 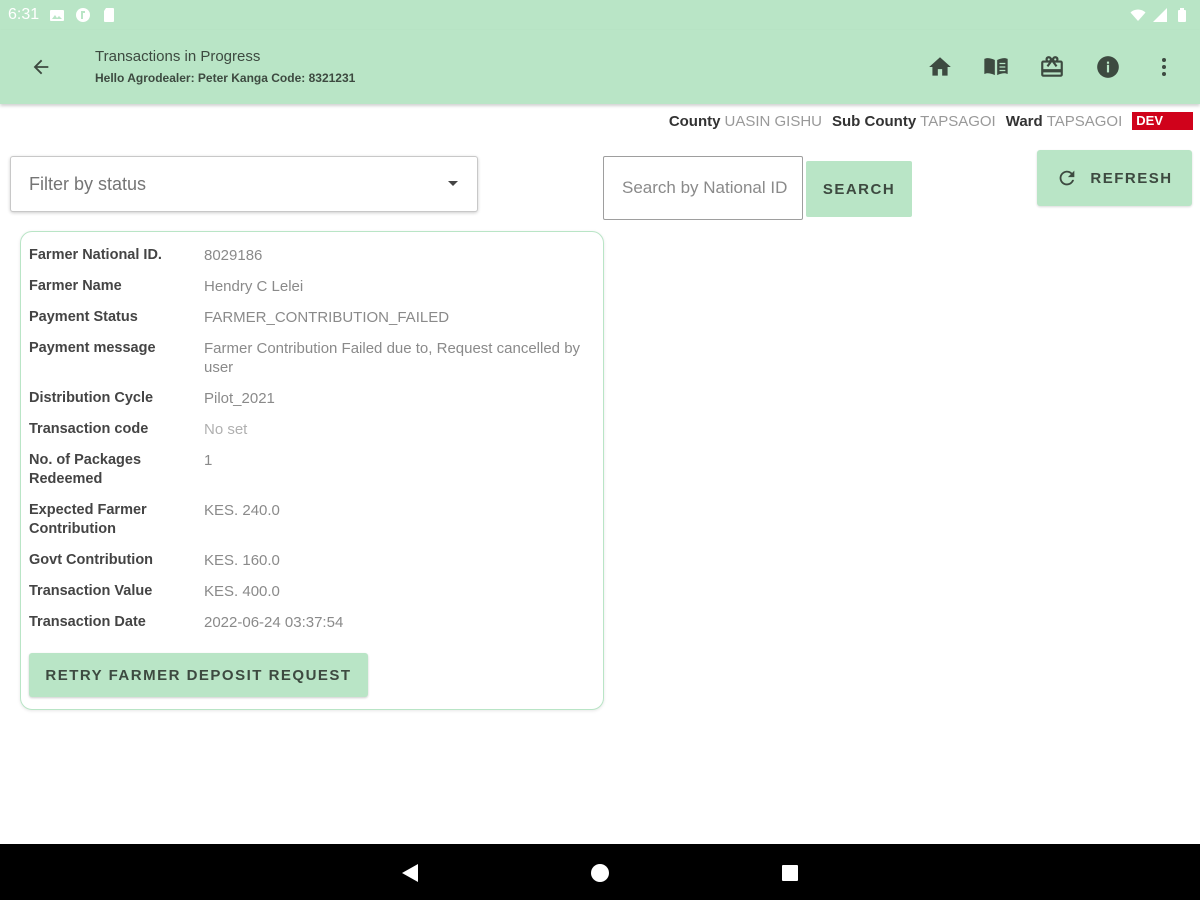 What do you see at coordinates (312, 560) in the screenshot?
I see `field-govt-contribution: Govt Contribution KES. 160.0` at bounding box center [312, 560].